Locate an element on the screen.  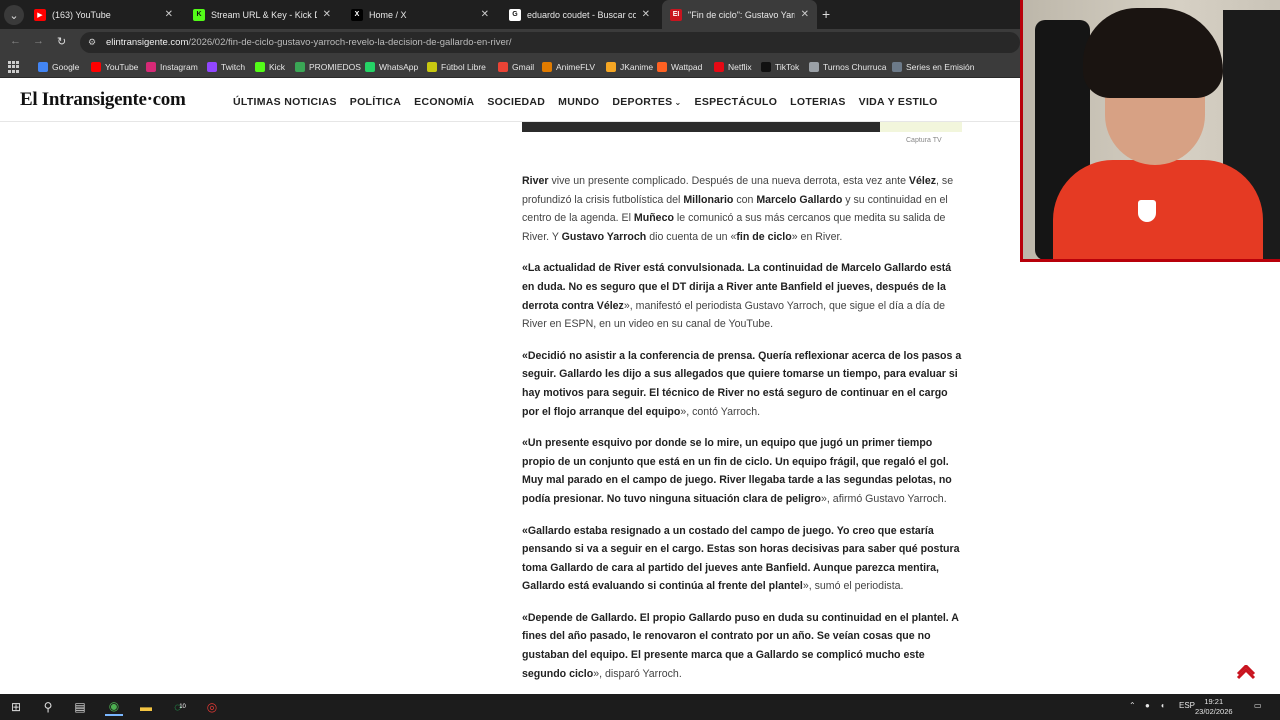
nav-item-espect-culo: ESPECTÁCULO is located at coordinates (736, 102).